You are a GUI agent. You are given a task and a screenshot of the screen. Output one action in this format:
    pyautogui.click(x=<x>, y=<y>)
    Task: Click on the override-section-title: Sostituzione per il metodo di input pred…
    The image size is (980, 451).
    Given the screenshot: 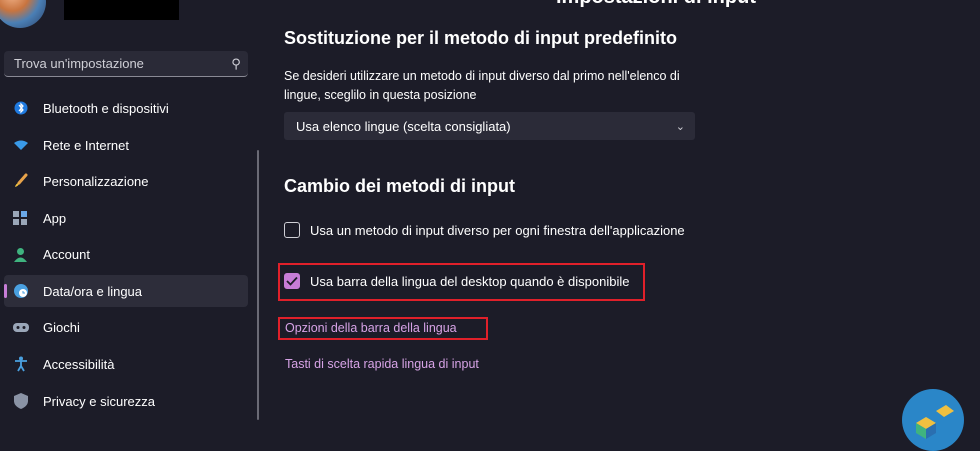 What is the action you would take?
    pyautogui.click(x=480, y=38)
    